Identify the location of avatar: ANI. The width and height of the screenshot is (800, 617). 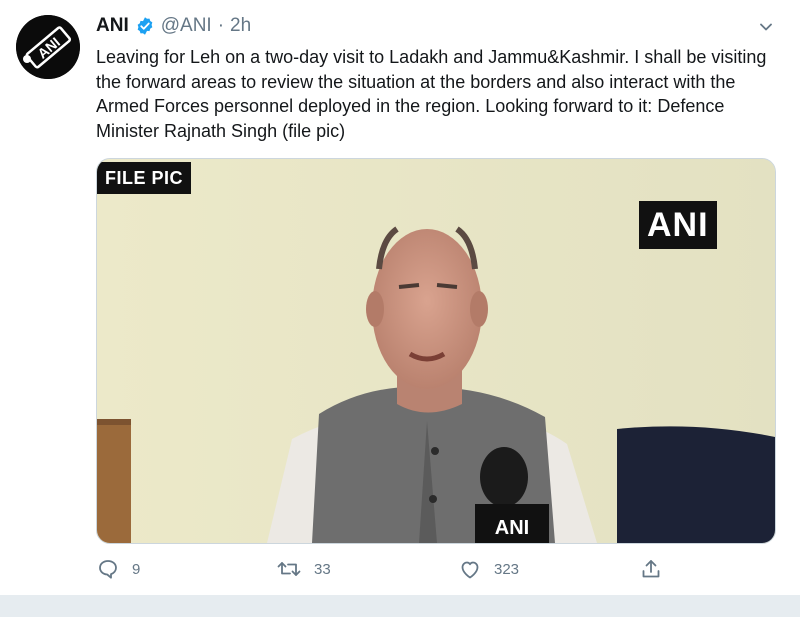
(48, 47).